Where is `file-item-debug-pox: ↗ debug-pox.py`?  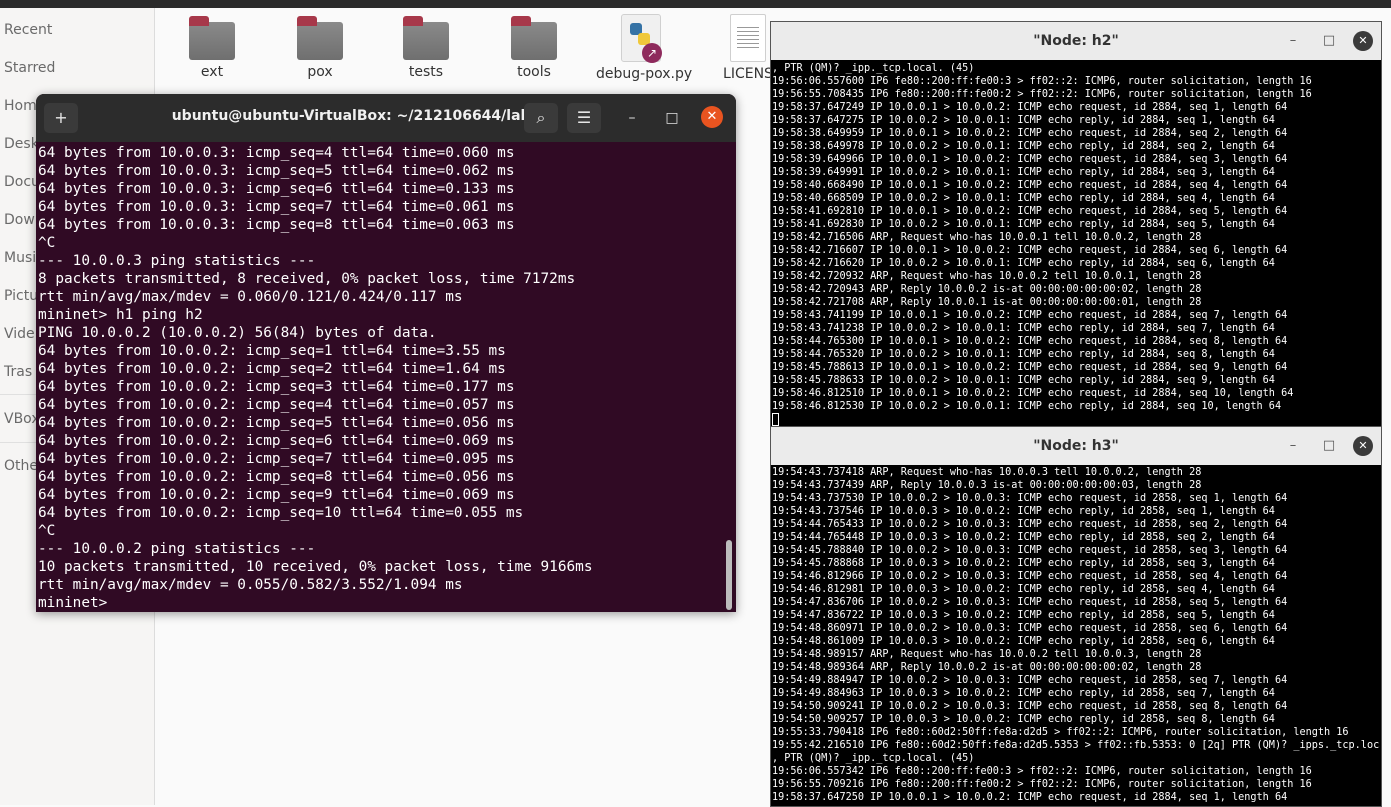 file-item-debug-pox: ↗ debug-pox.py is located at coordinates (644, 48).